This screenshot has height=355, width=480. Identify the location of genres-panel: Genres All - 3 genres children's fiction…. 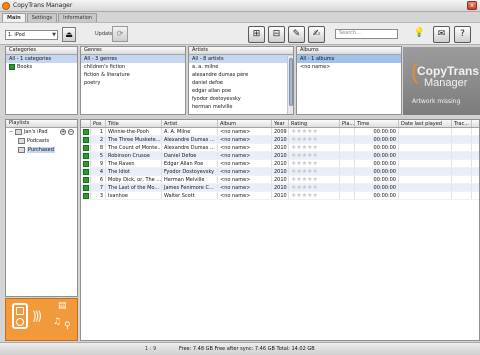
(133, 80).